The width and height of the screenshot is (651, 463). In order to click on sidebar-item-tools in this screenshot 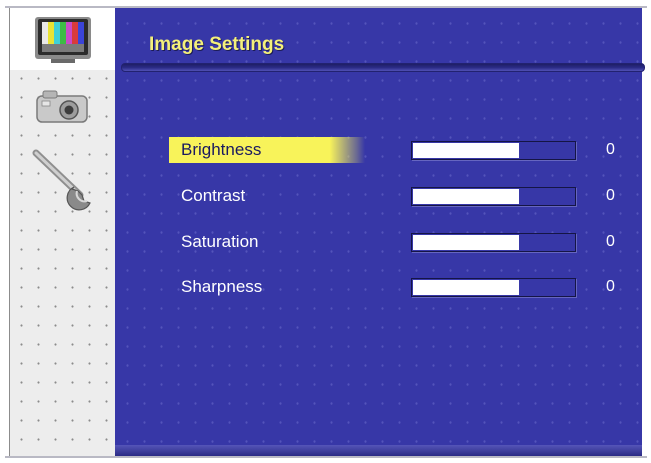, I will do `click(63, 179)`.